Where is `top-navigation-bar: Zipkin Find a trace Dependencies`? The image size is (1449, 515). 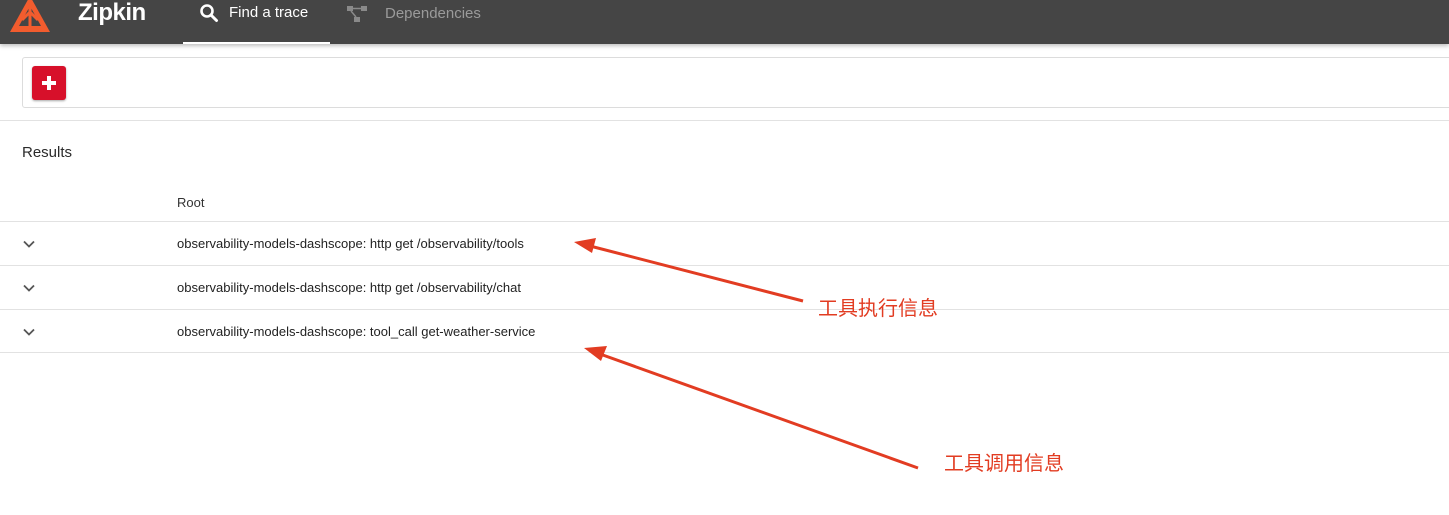 top-navigation-bar: Zipkin Find a trace Dependencies is located at coordinates (724, 22).